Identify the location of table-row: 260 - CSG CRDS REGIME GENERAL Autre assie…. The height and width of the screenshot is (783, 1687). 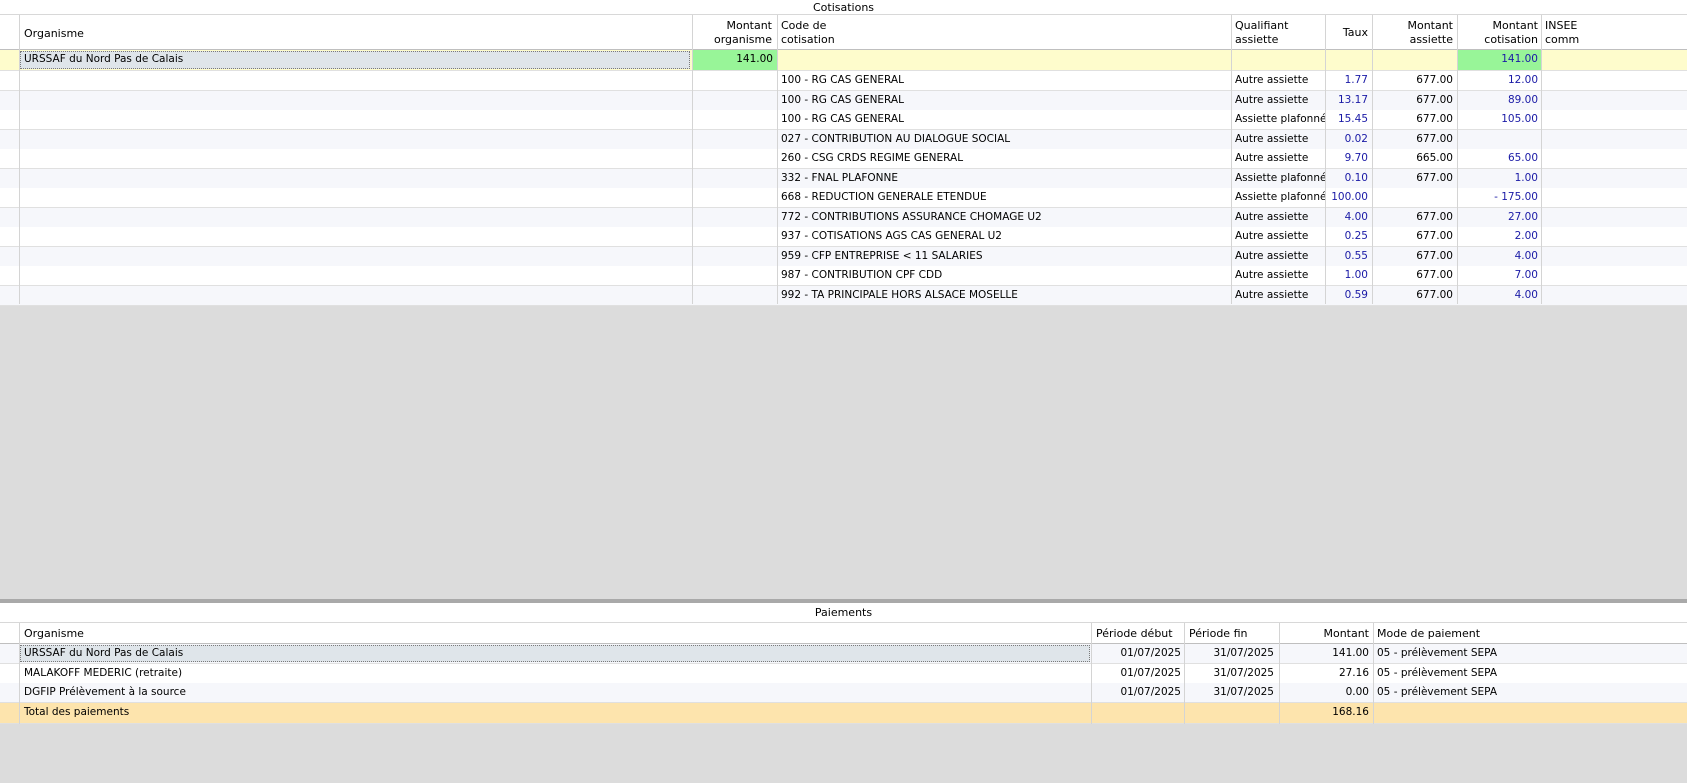
(843, 159).